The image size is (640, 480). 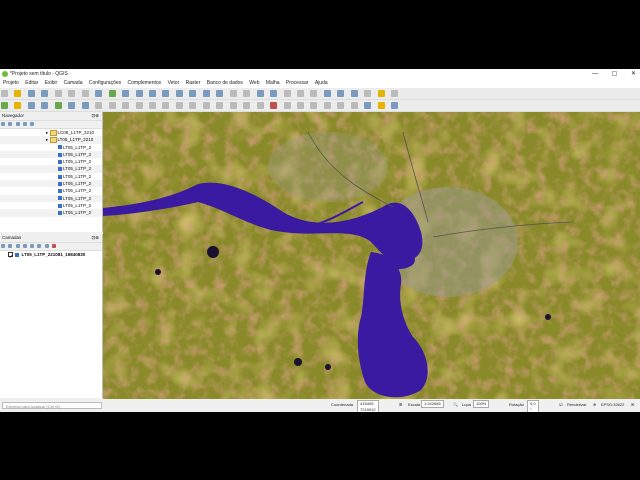 I want to click on filter-by-expression-icon, so click(x=32, y=246).